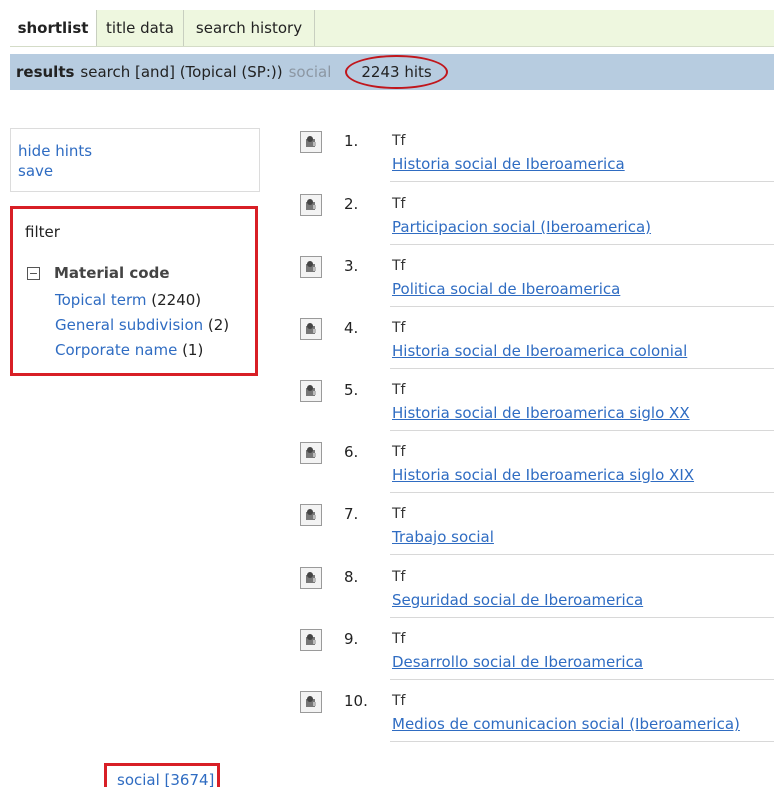 This screenshot has height=789, width=774. Describe the element at coordinates (351, 514) in the screenshot. I see `result-number: 7.` at that location.